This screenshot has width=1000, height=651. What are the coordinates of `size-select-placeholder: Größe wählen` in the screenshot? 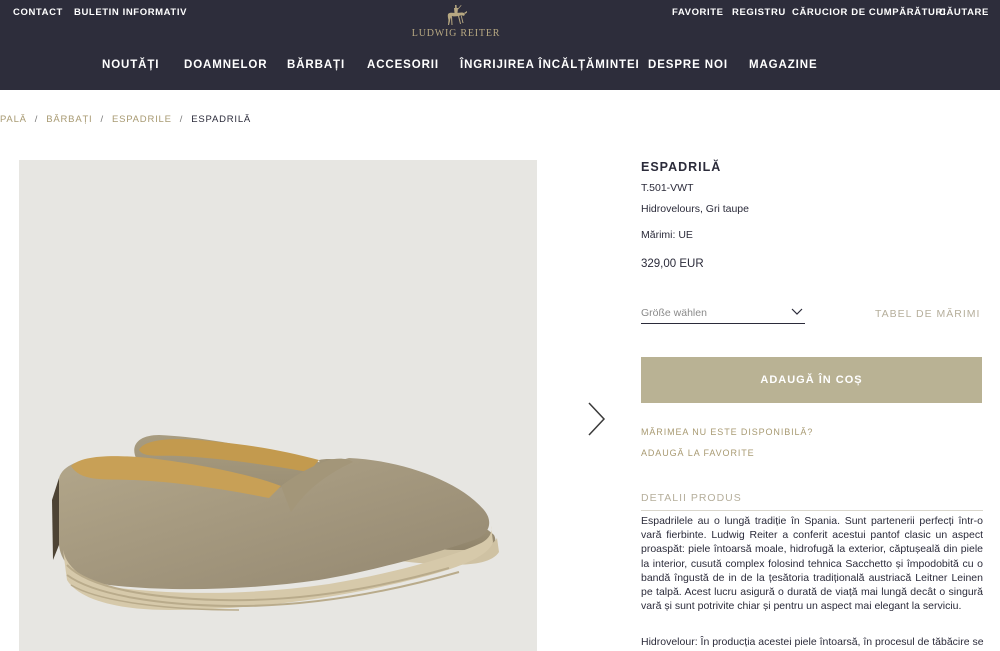 It's located at (674, 313).